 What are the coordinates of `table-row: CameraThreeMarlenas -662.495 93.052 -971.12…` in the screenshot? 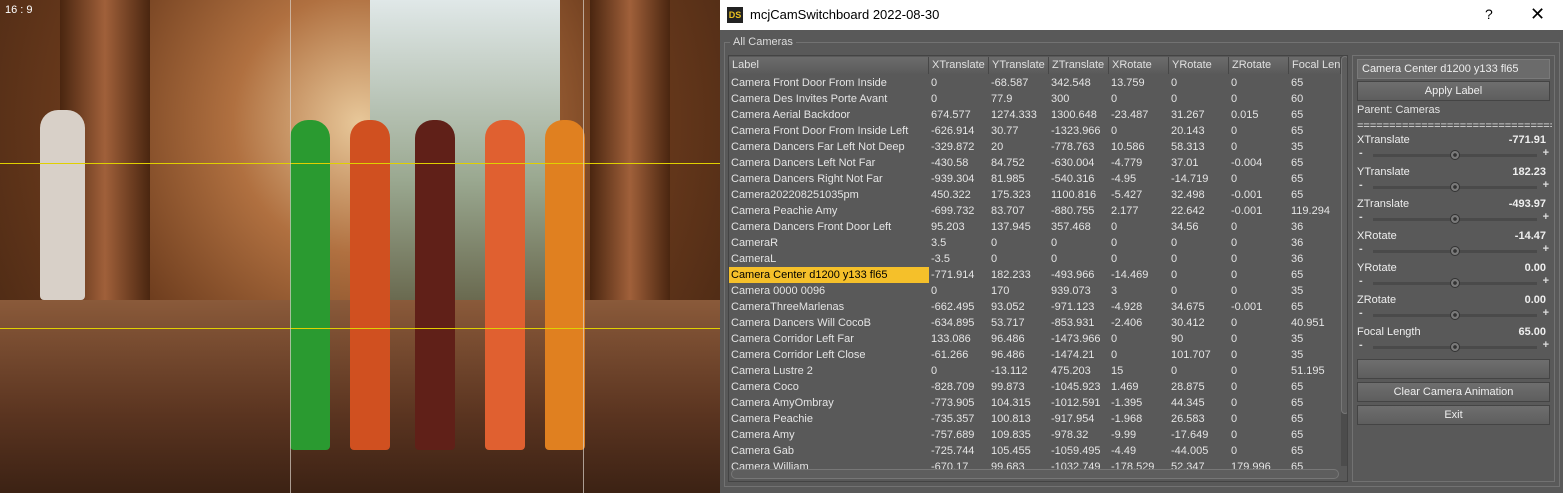 It's located at (1029, 307).